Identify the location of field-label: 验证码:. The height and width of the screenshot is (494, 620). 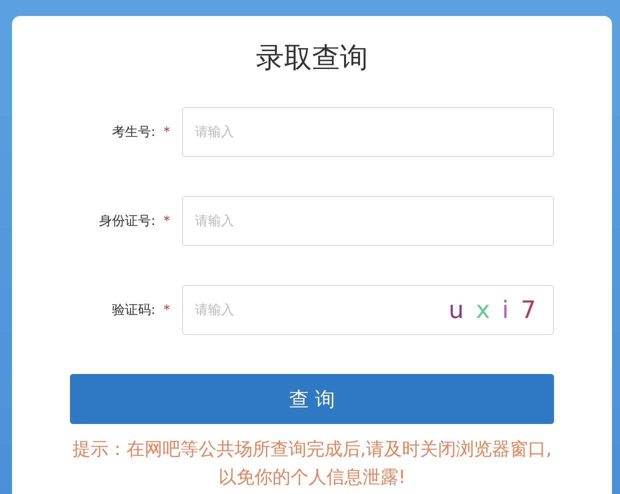
(134, 310).